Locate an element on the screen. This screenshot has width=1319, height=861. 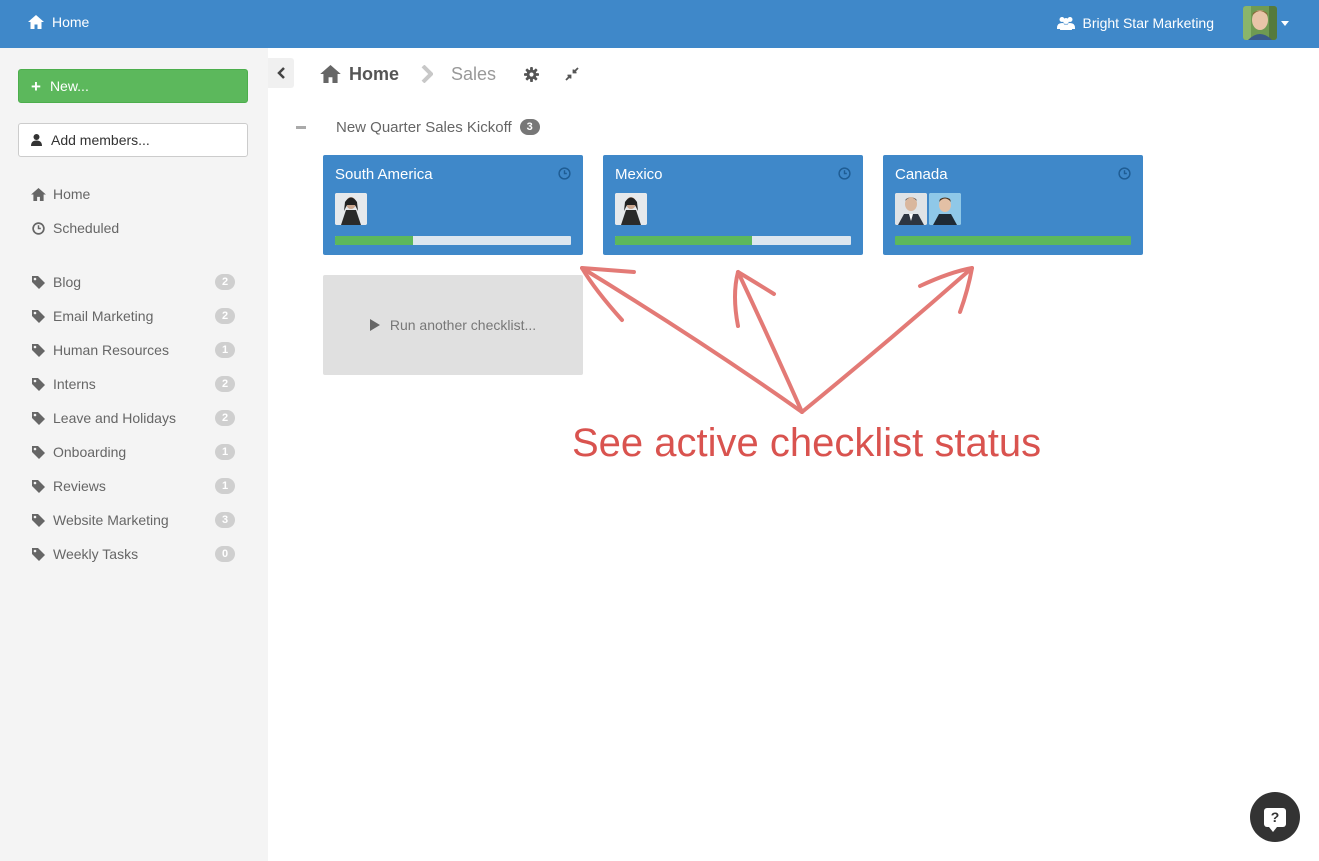
topbar-home-link: Home is located at coordinates (58, 22).